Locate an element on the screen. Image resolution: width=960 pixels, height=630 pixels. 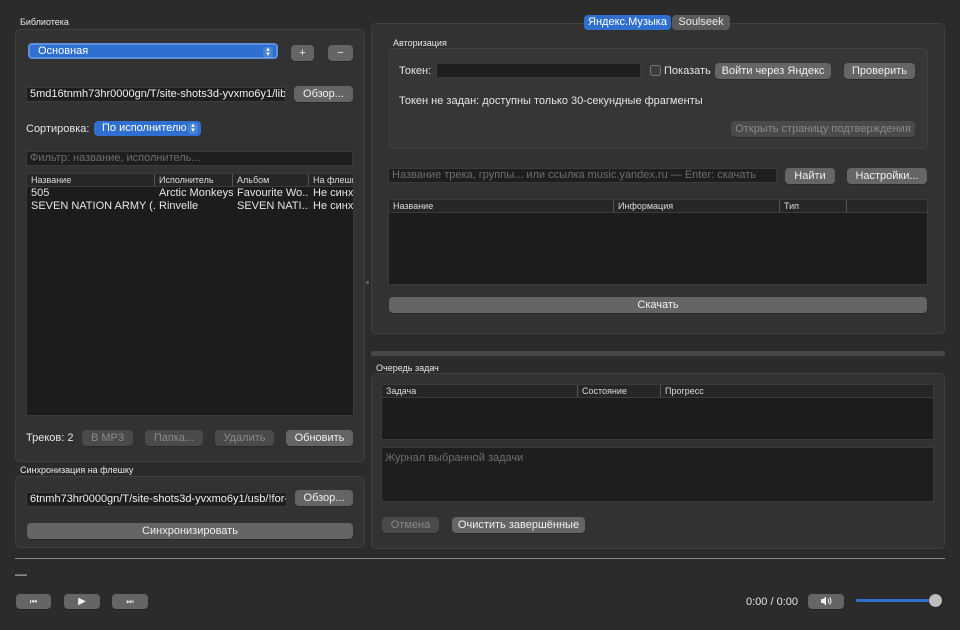
queue-table-header: Задача Состояние Прогресс is located at coordinates (657, 391).